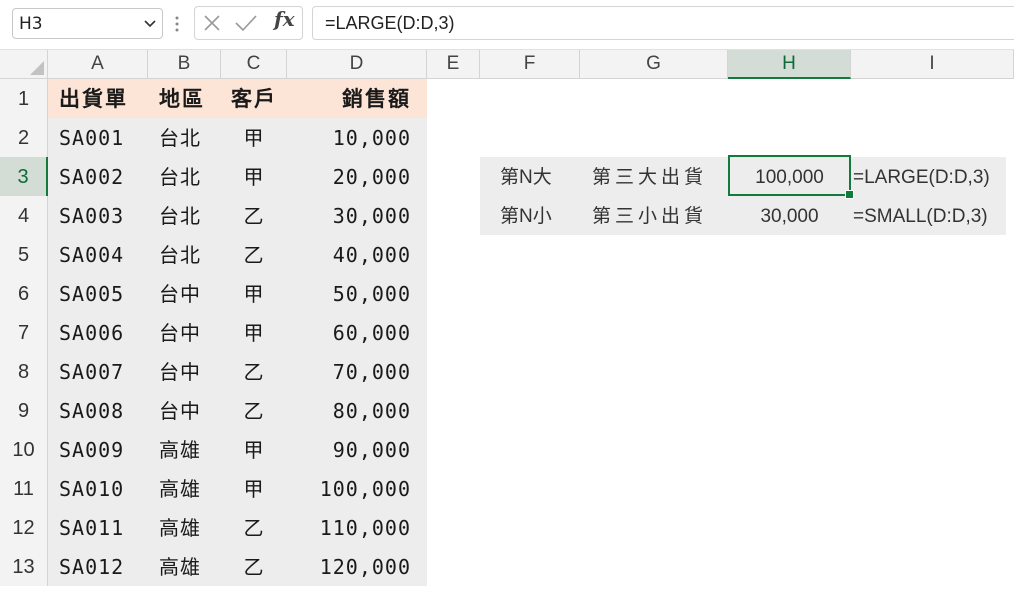 Image resolution: width=1014 pixels, height=596 pixels. I want to click on fx-icon: fx, so click(287, 22).